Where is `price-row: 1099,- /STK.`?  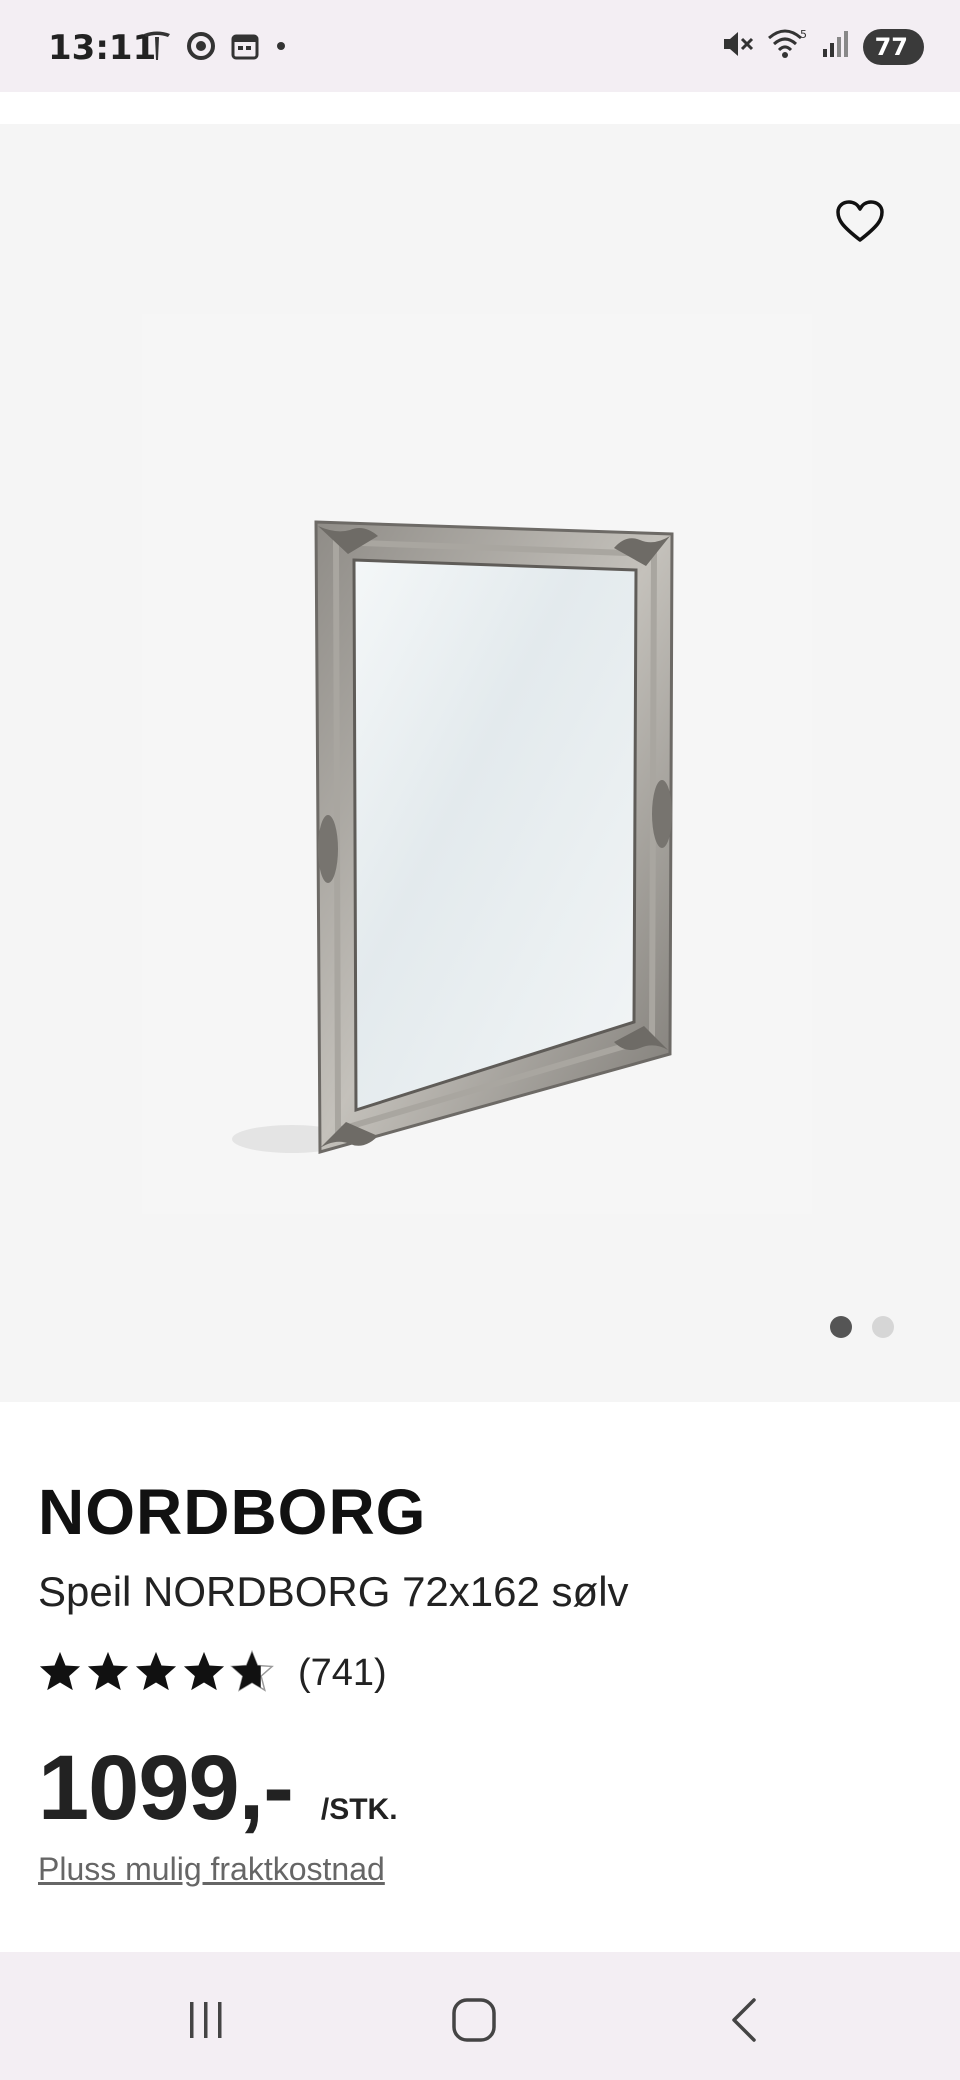
price-row: 1099,- /STK. is located at coordinates (483, 1788).